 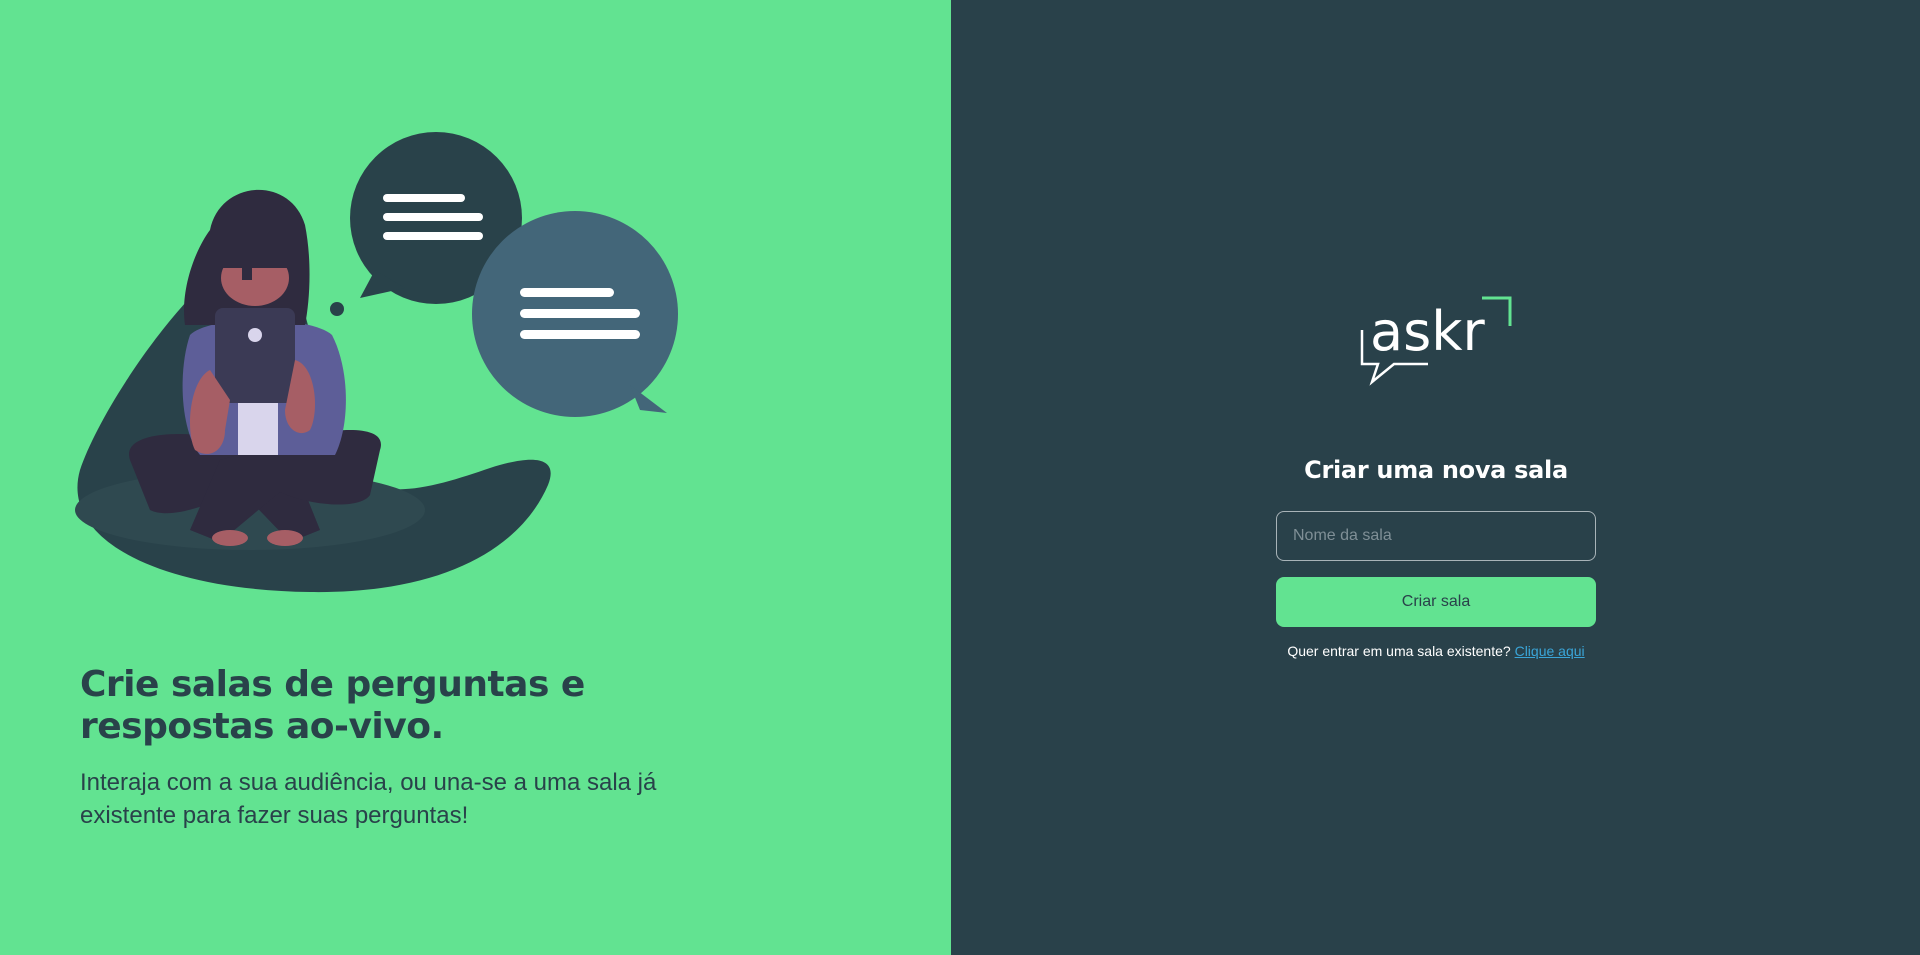 I want to click on join-room-link: Clique aqui, so click(x=1550, y=651).